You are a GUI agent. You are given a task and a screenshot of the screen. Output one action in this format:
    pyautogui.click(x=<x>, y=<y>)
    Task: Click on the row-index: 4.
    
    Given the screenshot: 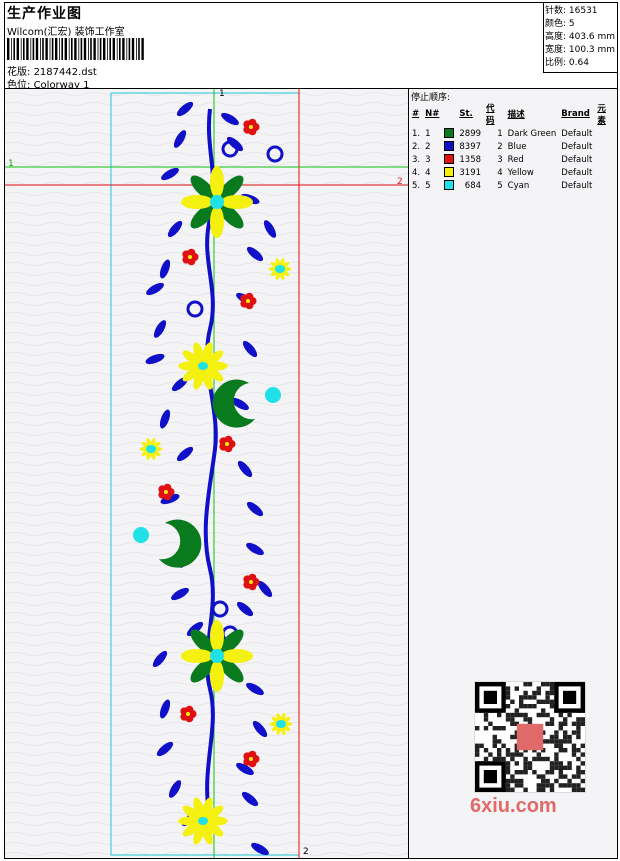 What is the action you would take?
    pyautogui.click(x=416, y=172)
    